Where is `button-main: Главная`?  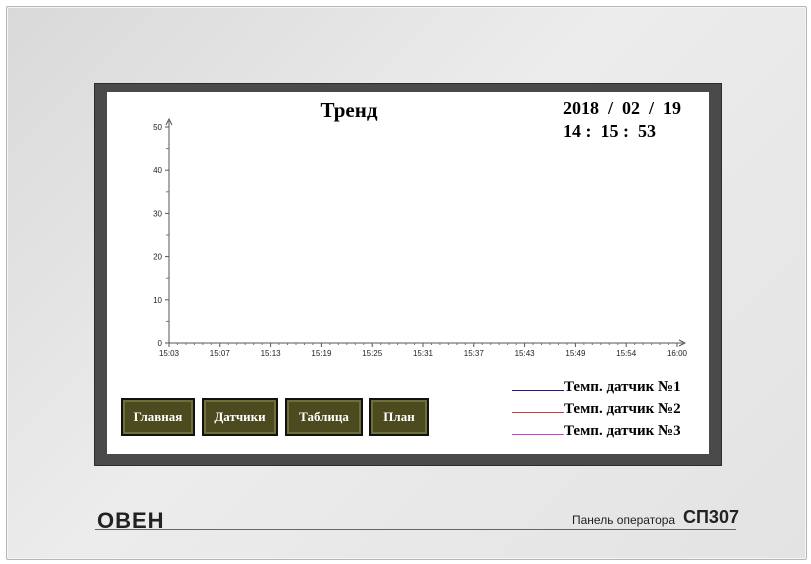 button-main: Главная is located at coordinates (158, 417).